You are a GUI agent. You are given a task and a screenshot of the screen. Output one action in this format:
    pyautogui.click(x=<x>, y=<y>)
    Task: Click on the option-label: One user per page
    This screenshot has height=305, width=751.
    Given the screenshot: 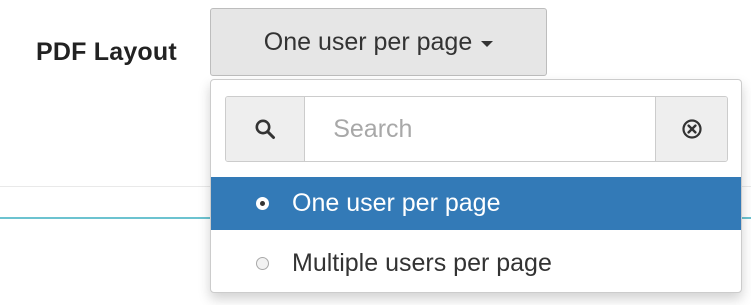 What is the action you would take?
    pyautogui.click(x=396, y=203)
    